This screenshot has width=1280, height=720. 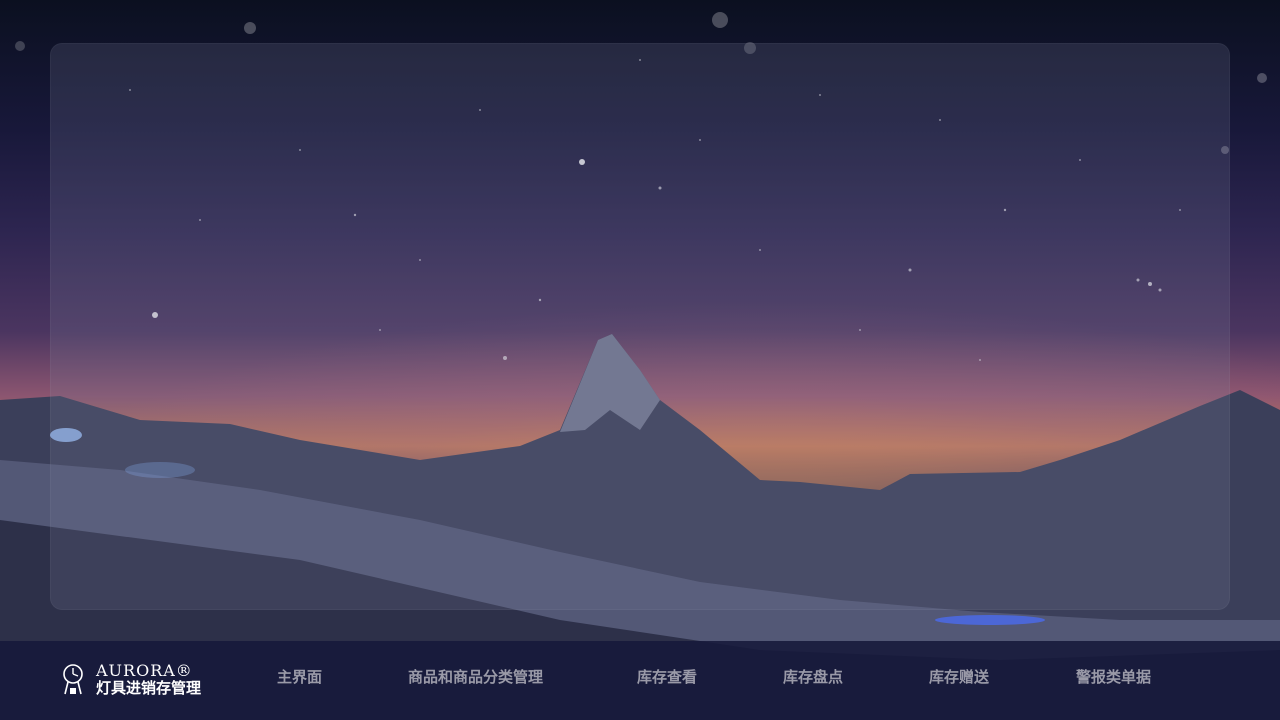 What do you see at coordinates (667, 677) in the screenshot?
I see `nav-item-inventory-view: 库存查看` at bounding box center [667, 677].